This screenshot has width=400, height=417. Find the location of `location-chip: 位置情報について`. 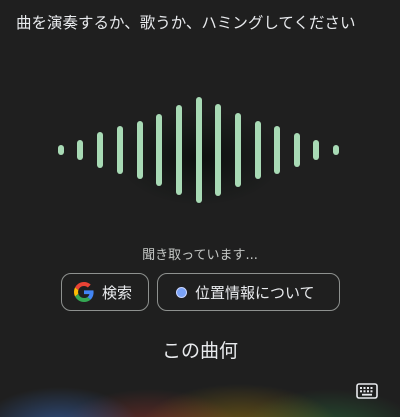

location-chip: 位置情報について is located at coordinates (248, 292).